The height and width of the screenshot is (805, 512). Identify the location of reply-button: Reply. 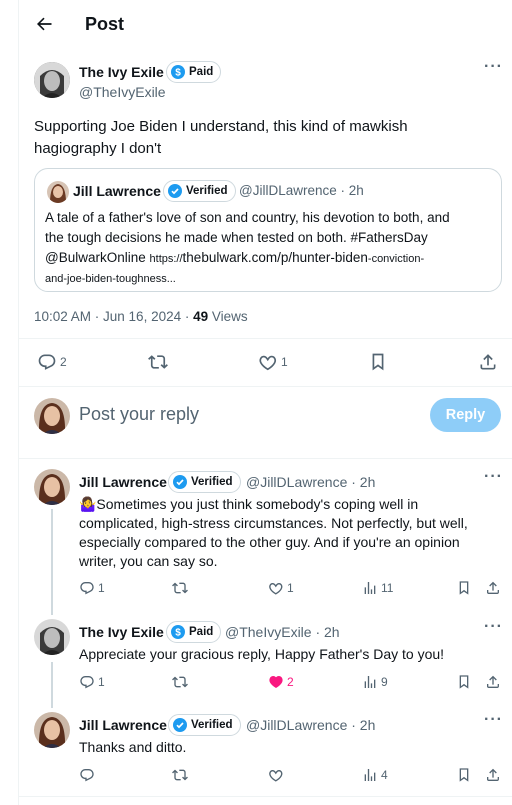
(465, 415).